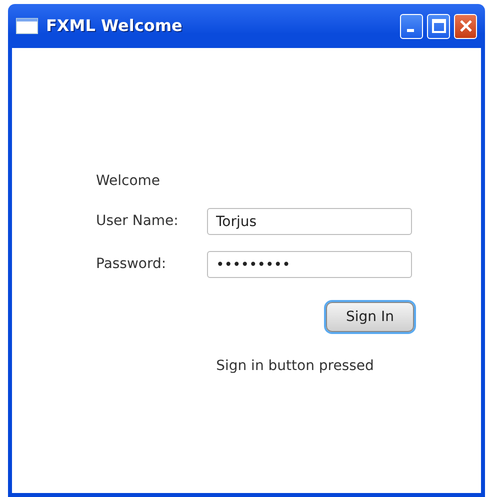  What do you see at coordinates (137, 221) in the screenshot?
I see `field-label: User Name:` at bounding box center [137, 221].